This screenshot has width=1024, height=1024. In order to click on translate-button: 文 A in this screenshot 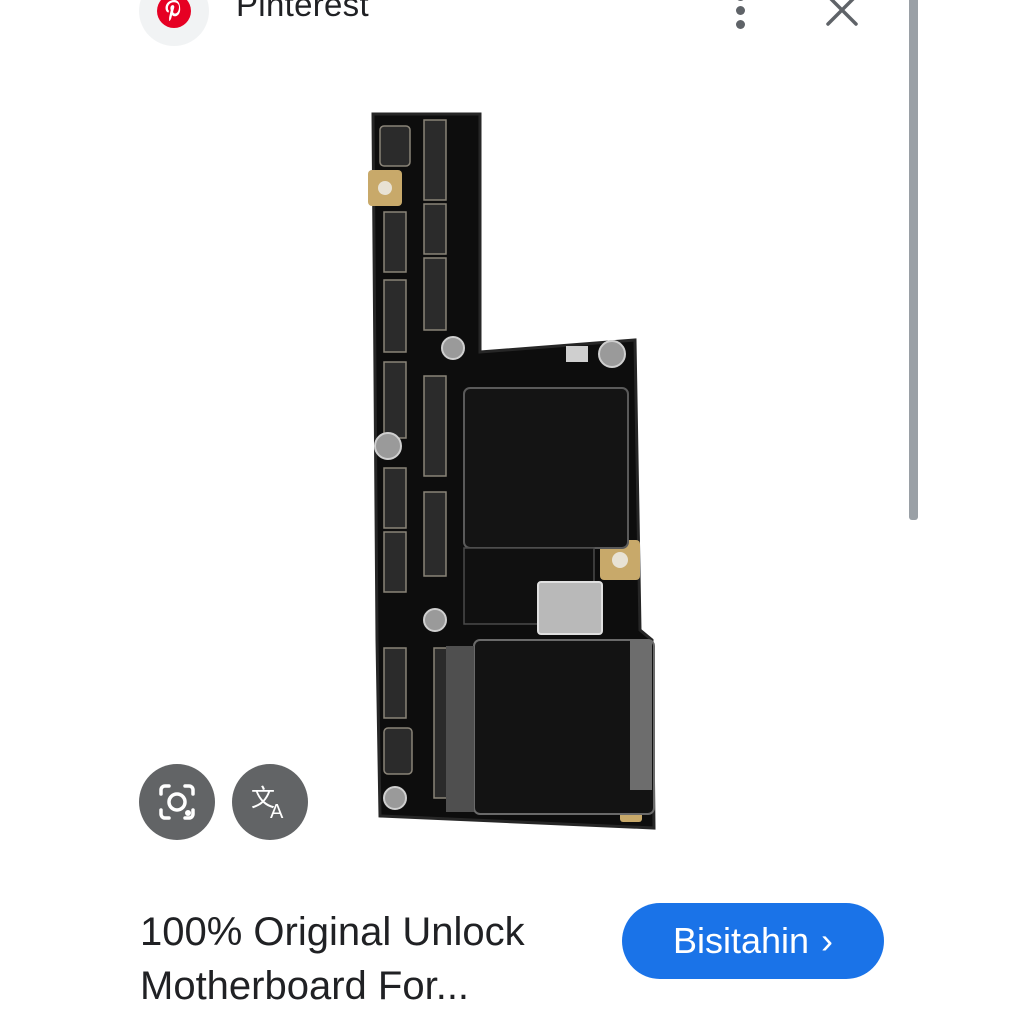, I will do `click(270, 802)`.